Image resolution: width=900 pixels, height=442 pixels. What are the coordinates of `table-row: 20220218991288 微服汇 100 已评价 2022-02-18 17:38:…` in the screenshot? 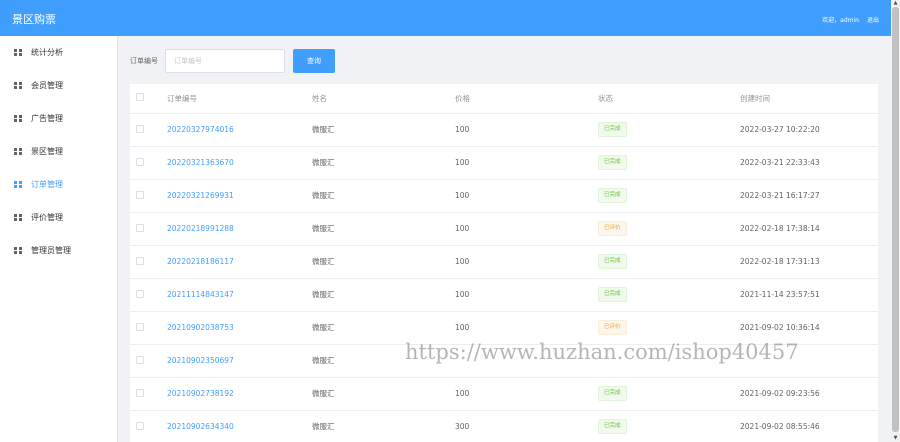 It's located at (504, 229).